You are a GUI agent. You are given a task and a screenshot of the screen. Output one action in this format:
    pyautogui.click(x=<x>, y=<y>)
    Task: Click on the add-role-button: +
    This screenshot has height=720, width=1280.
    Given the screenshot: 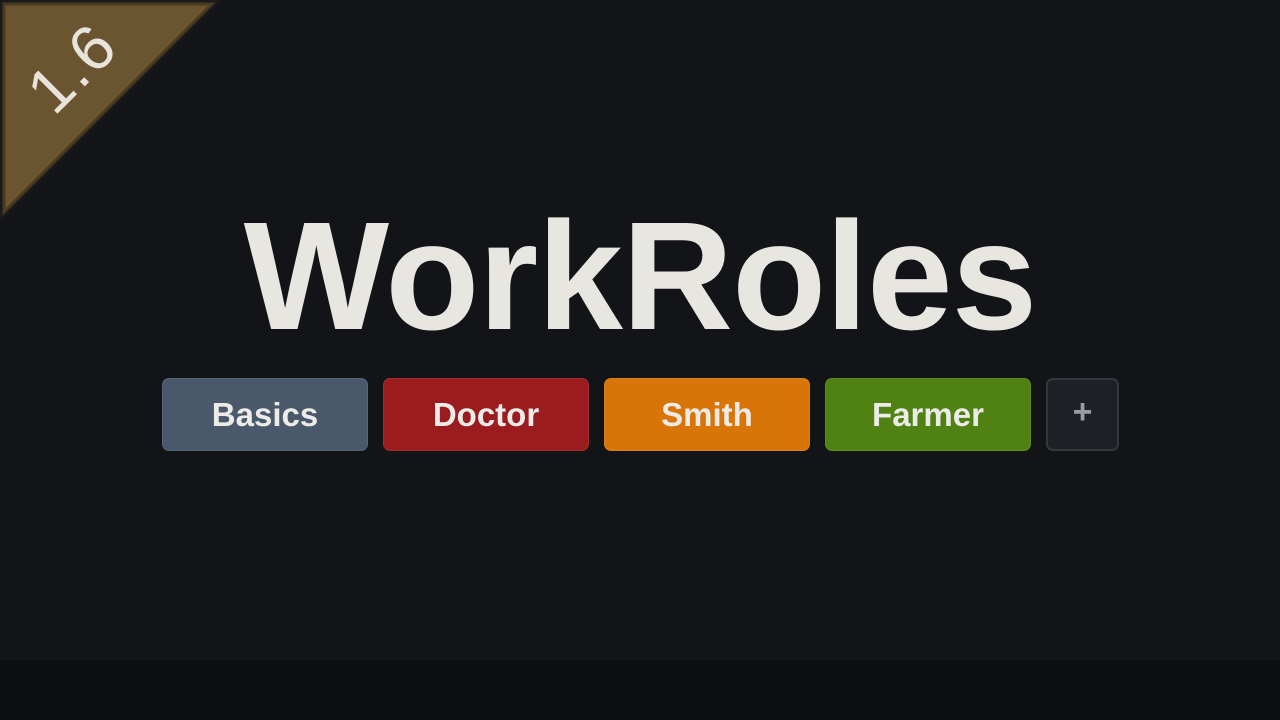 What is the action you would take?
    pyautogui.click(x=1082, y=414)
    